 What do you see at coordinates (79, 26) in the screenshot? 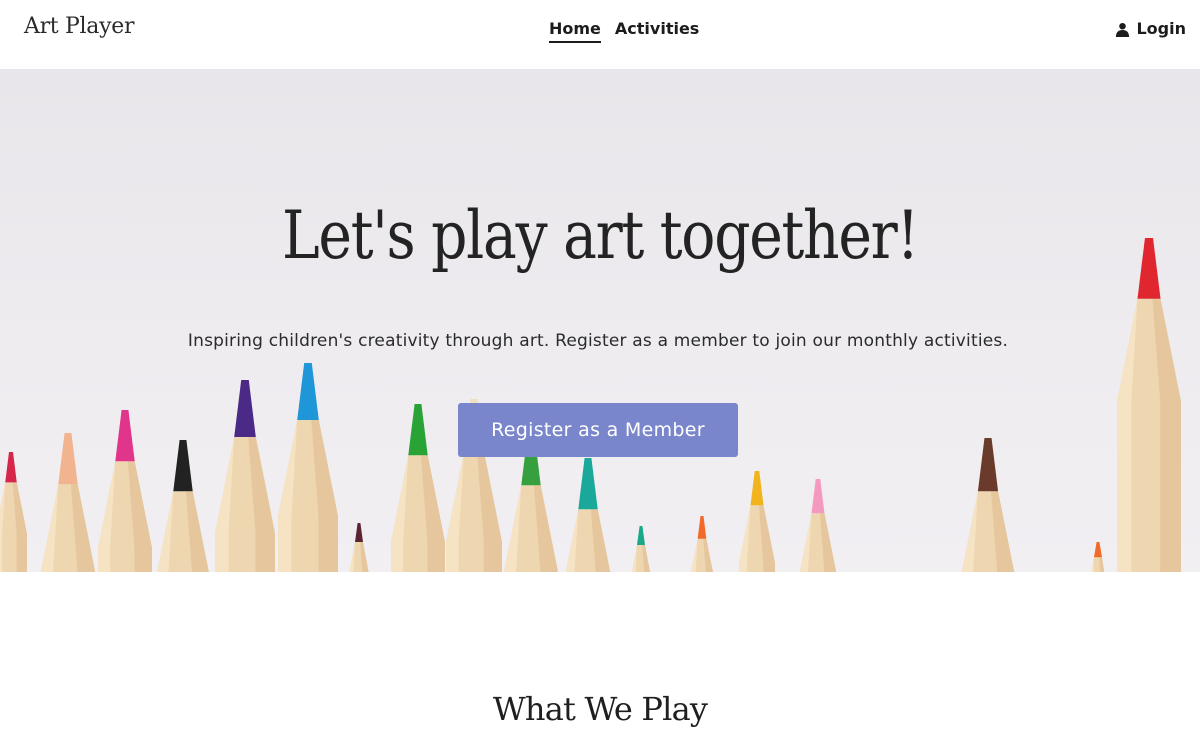
I see `brand-logo: Art Player` at bounding box center [79, 26].